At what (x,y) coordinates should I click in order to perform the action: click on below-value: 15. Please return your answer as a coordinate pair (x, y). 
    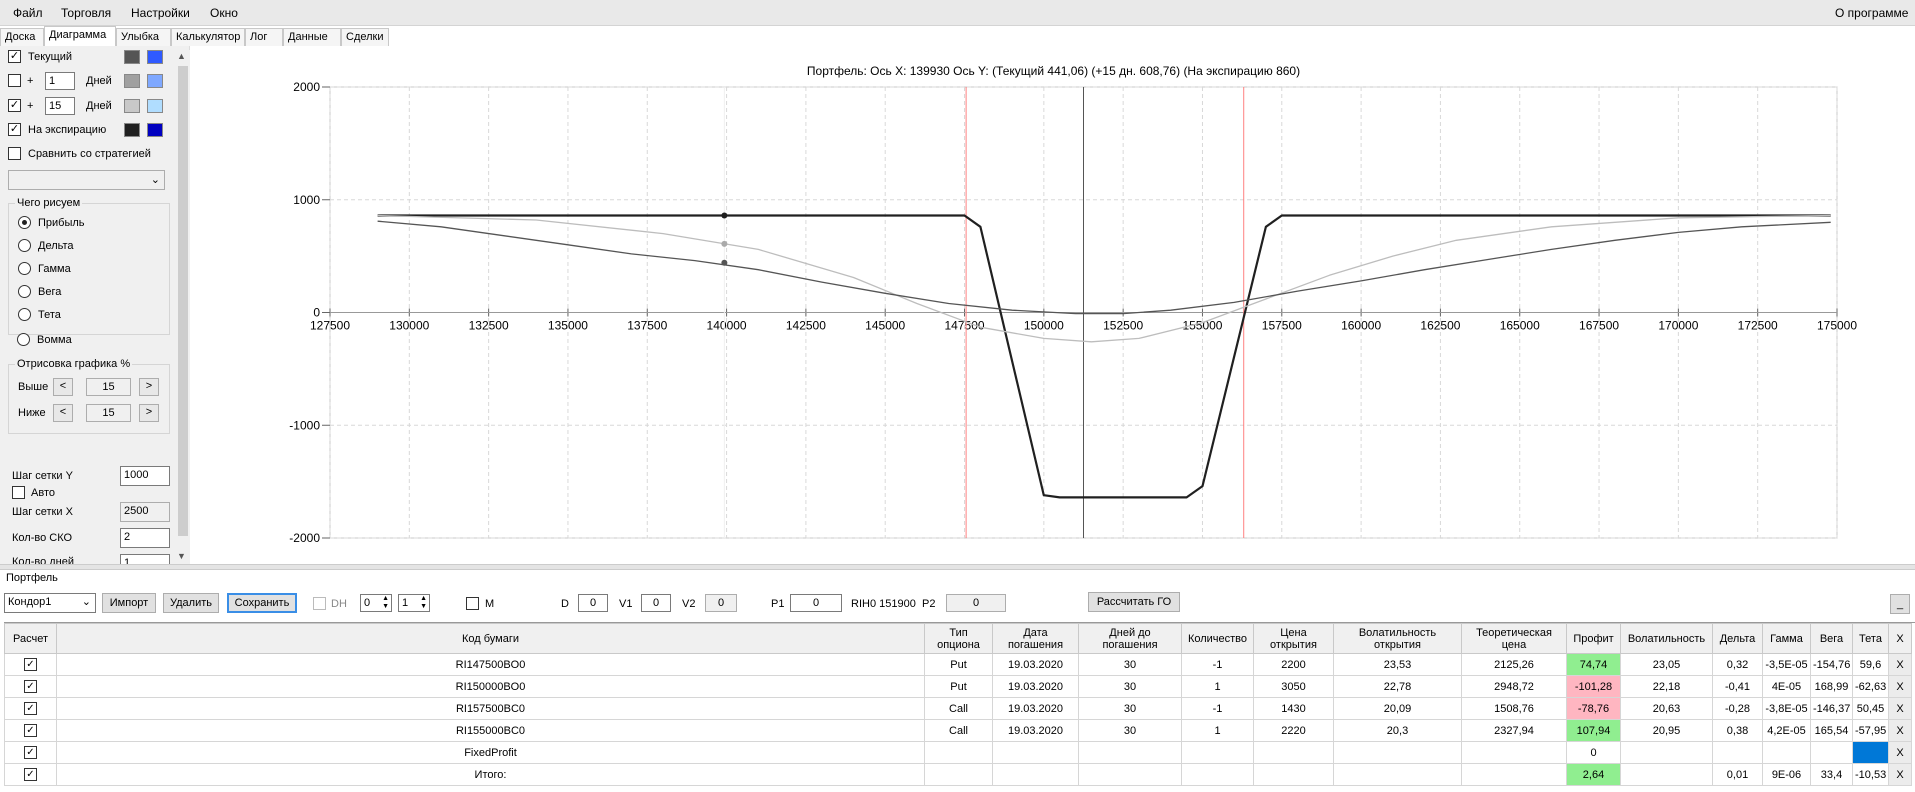
    Looking at the image, I should click on (108, 413).